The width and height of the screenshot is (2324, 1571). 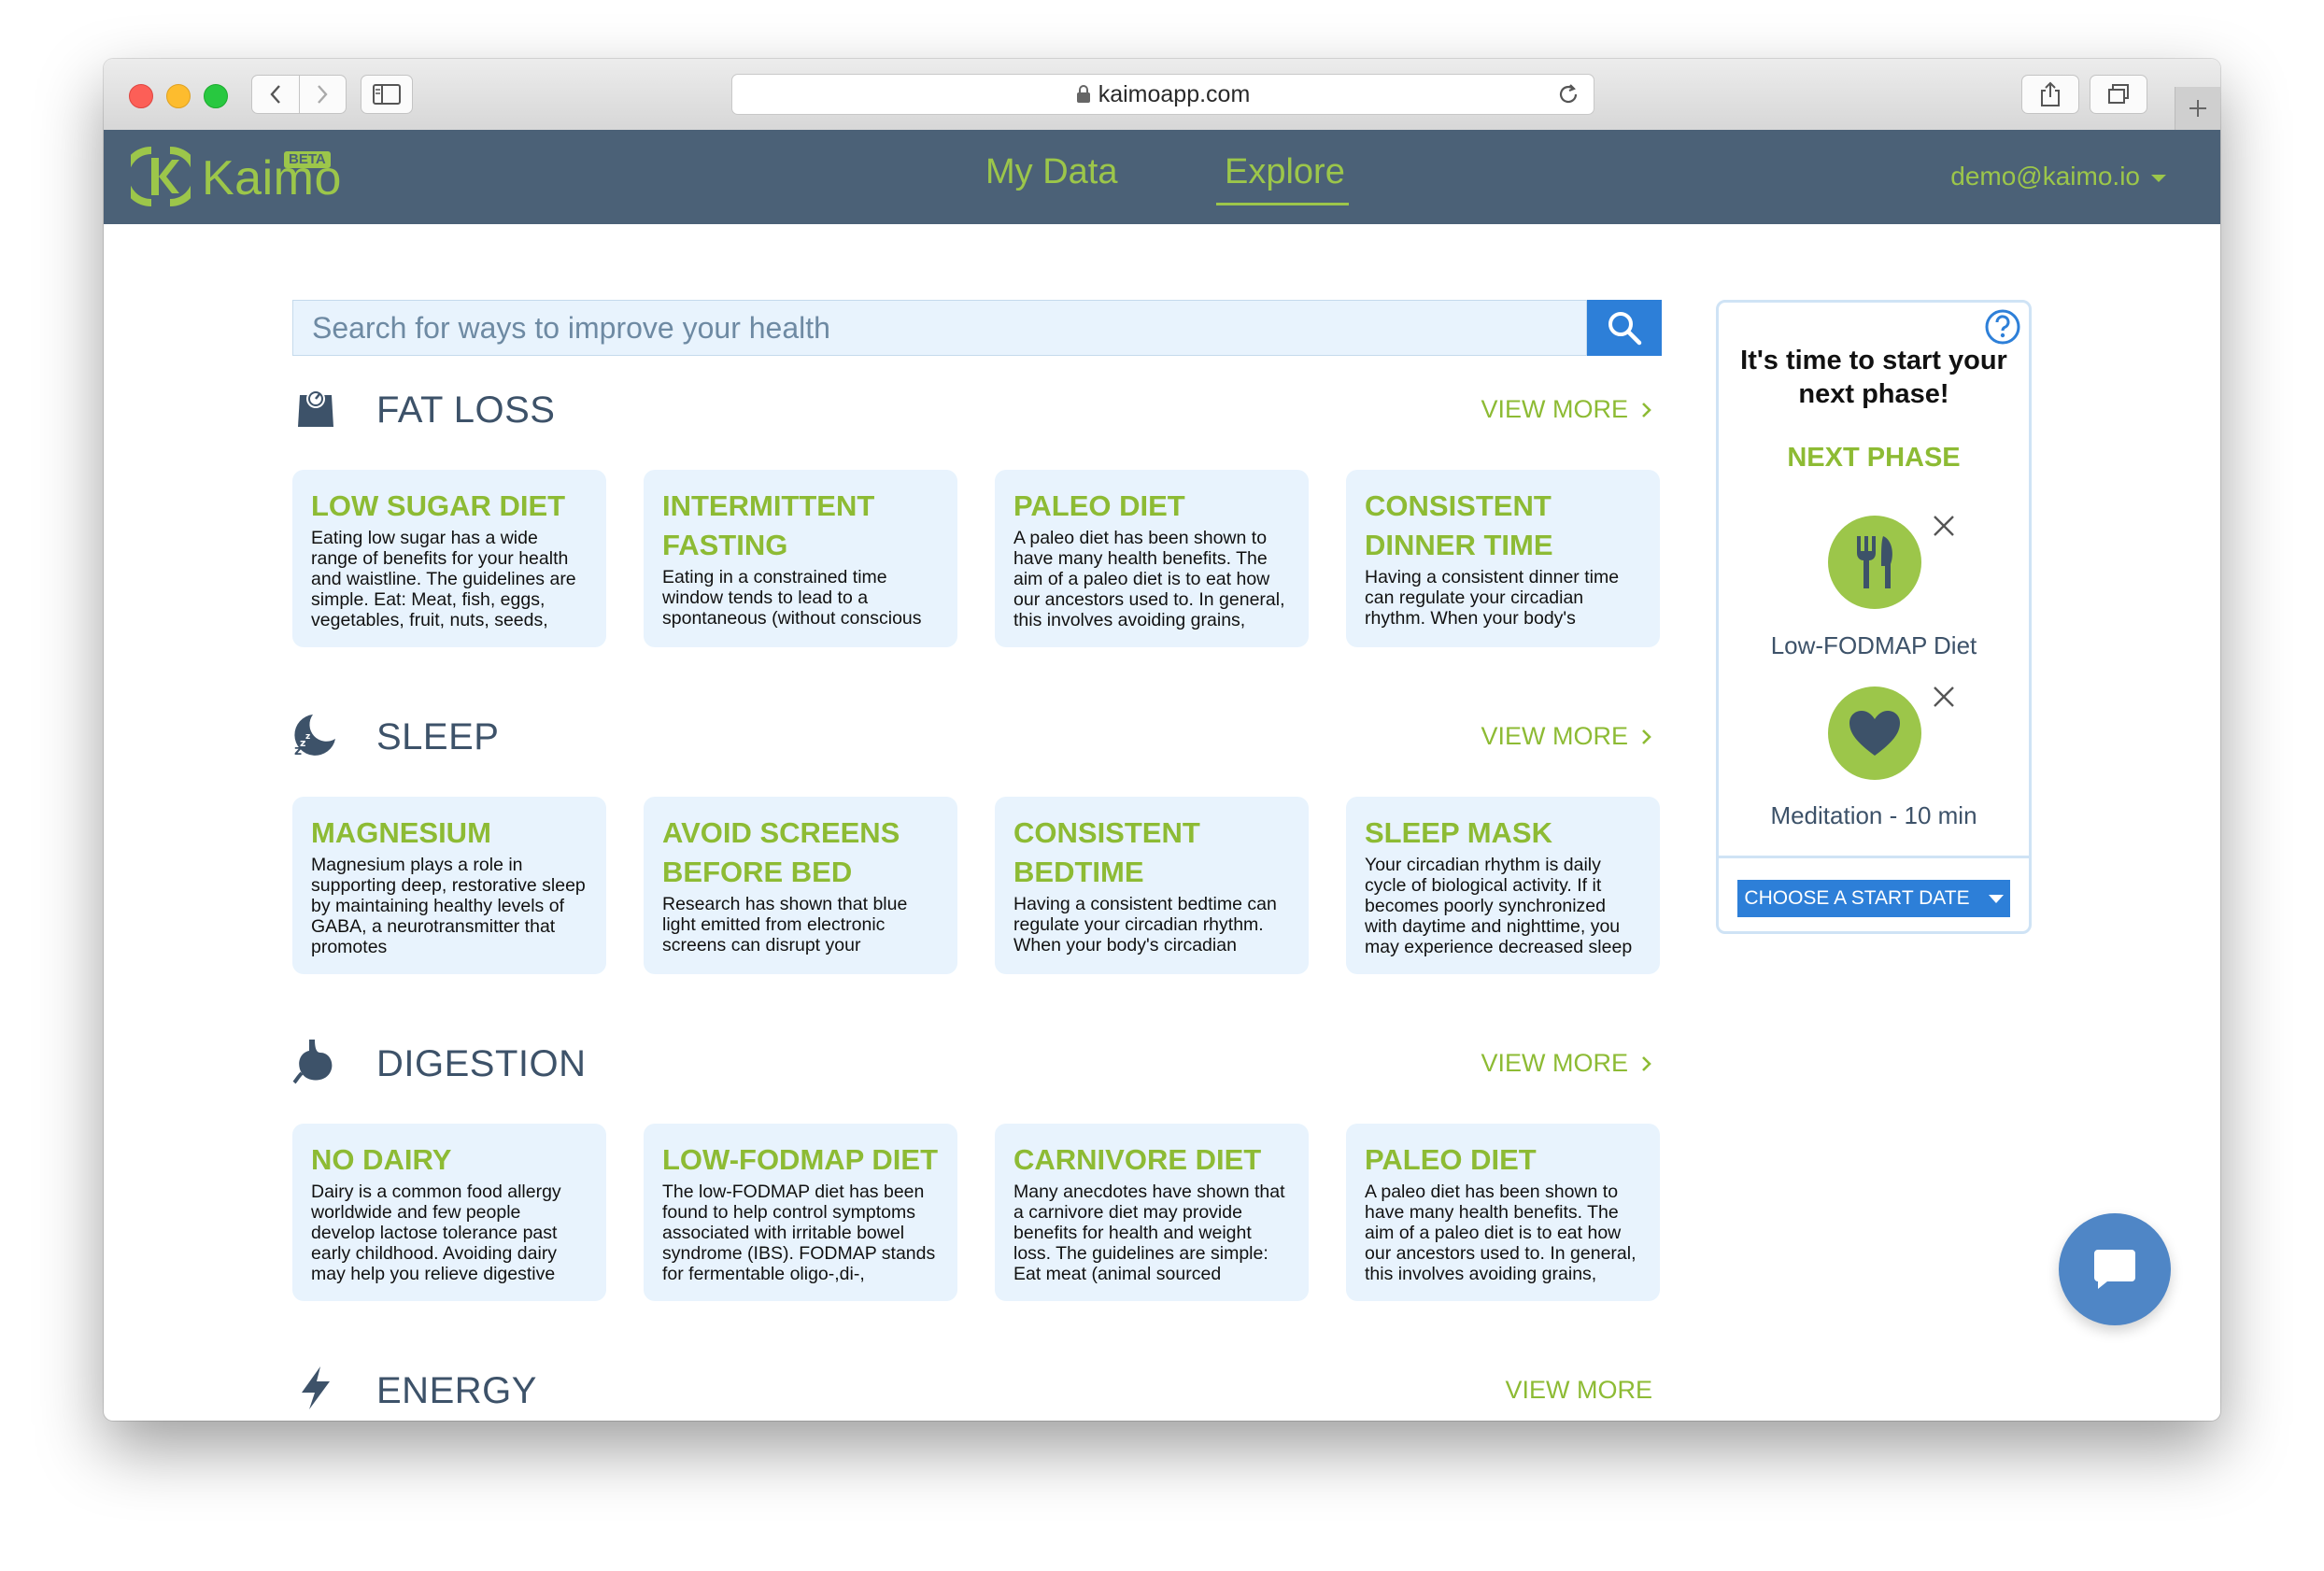 I want to click on phase-item-label: Low-FODMAP Diet, so click(x=1873, y=645).